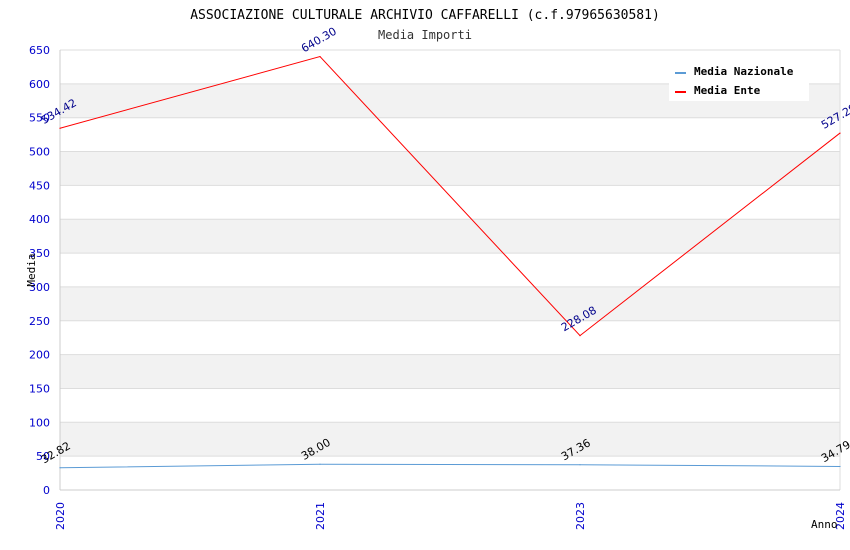 The image size is (850, 550). I want to click on y-tick-label: 0, so click(46, 490).